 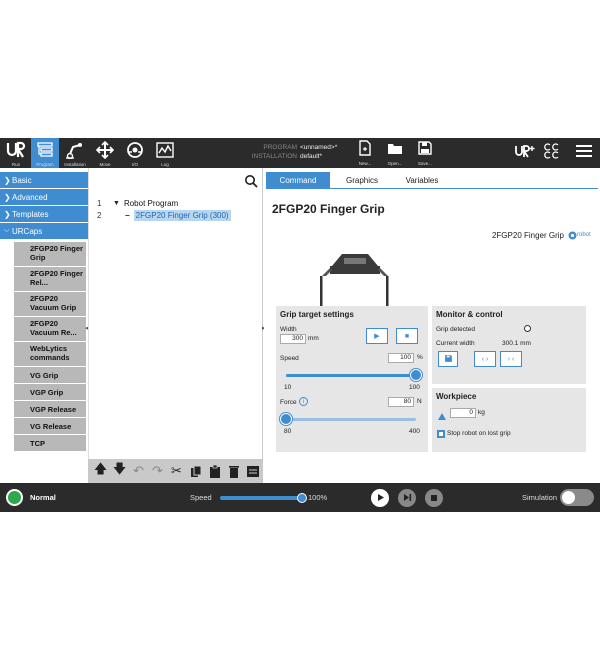 I want to click on grip-stop-button: ■, so click(x=407, y=336).